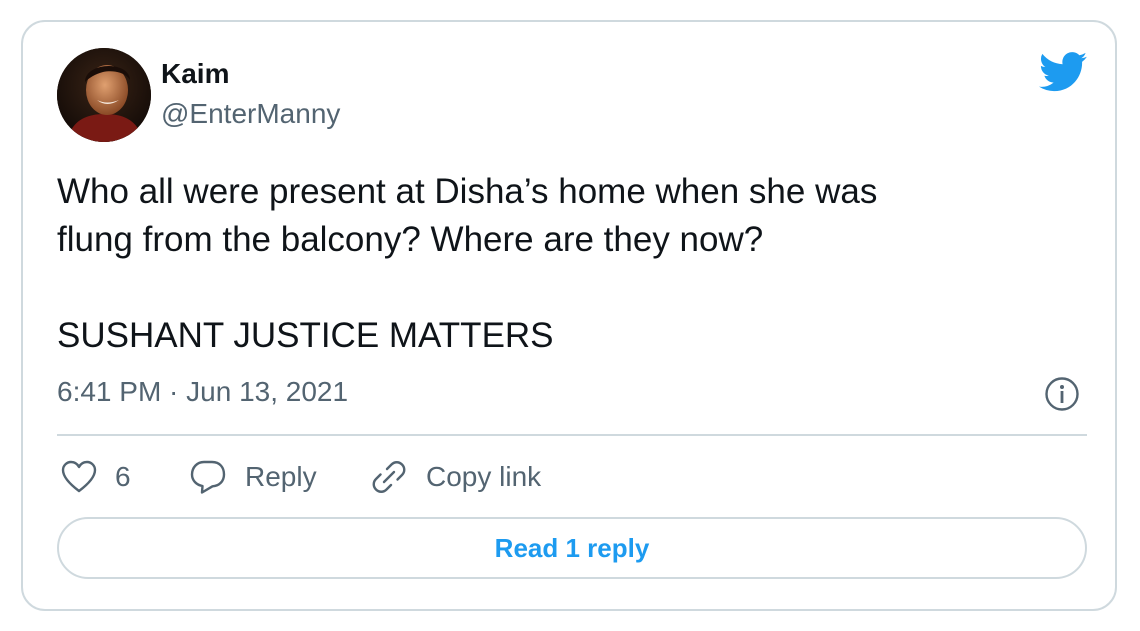  What do you see at coordinates (202, 392) in the screenshot?
I see `tweet-timestamp: 6:41 PM · Jun 13, 2021` at bounding box center [202, 392].